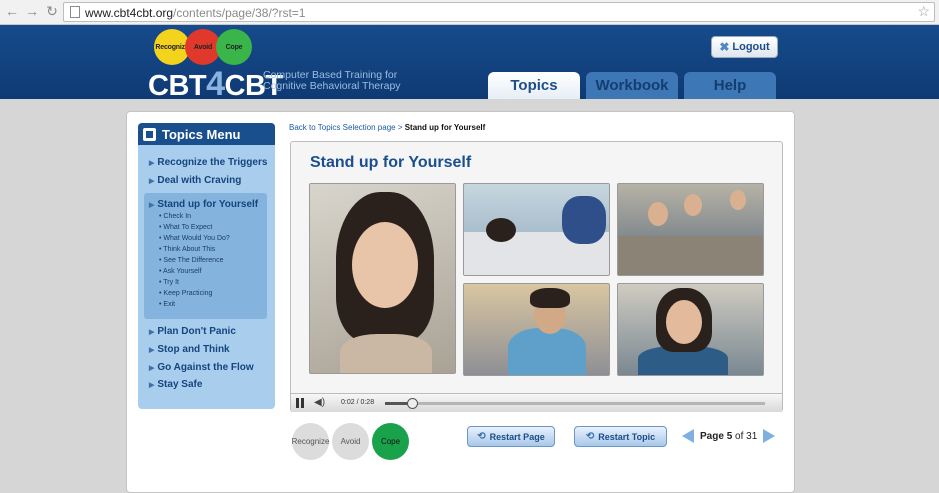 This screenshot has height=493, width=939. Describe the element at coordinates (167, 304) in the screenshot. I see `sub-item-exit: • Exit` at that location.